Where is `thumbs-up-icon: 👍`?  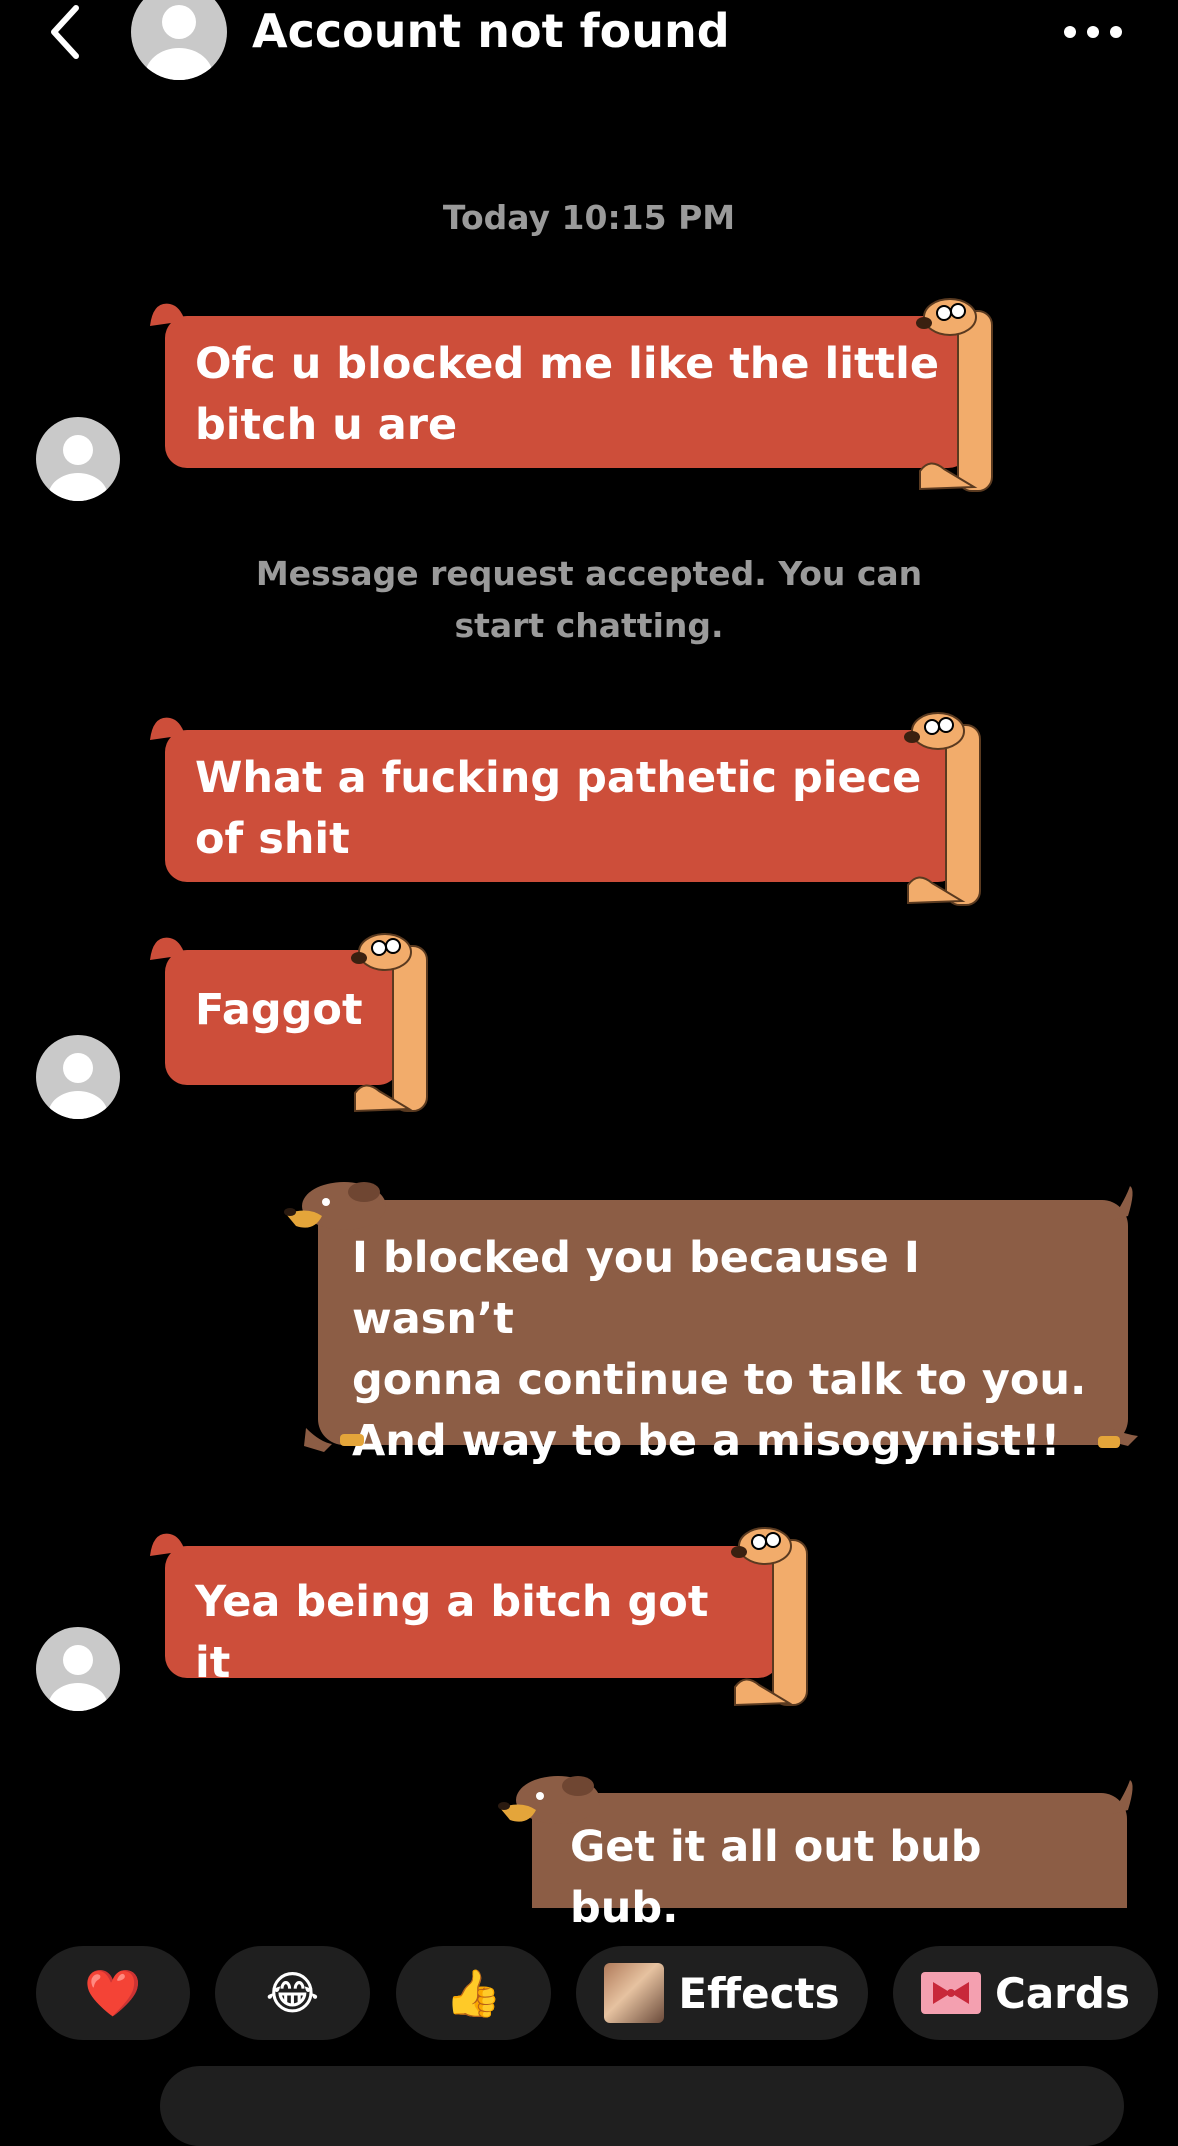 thumbs-up-icon: 👍 is located at coordinates (473, 1992).